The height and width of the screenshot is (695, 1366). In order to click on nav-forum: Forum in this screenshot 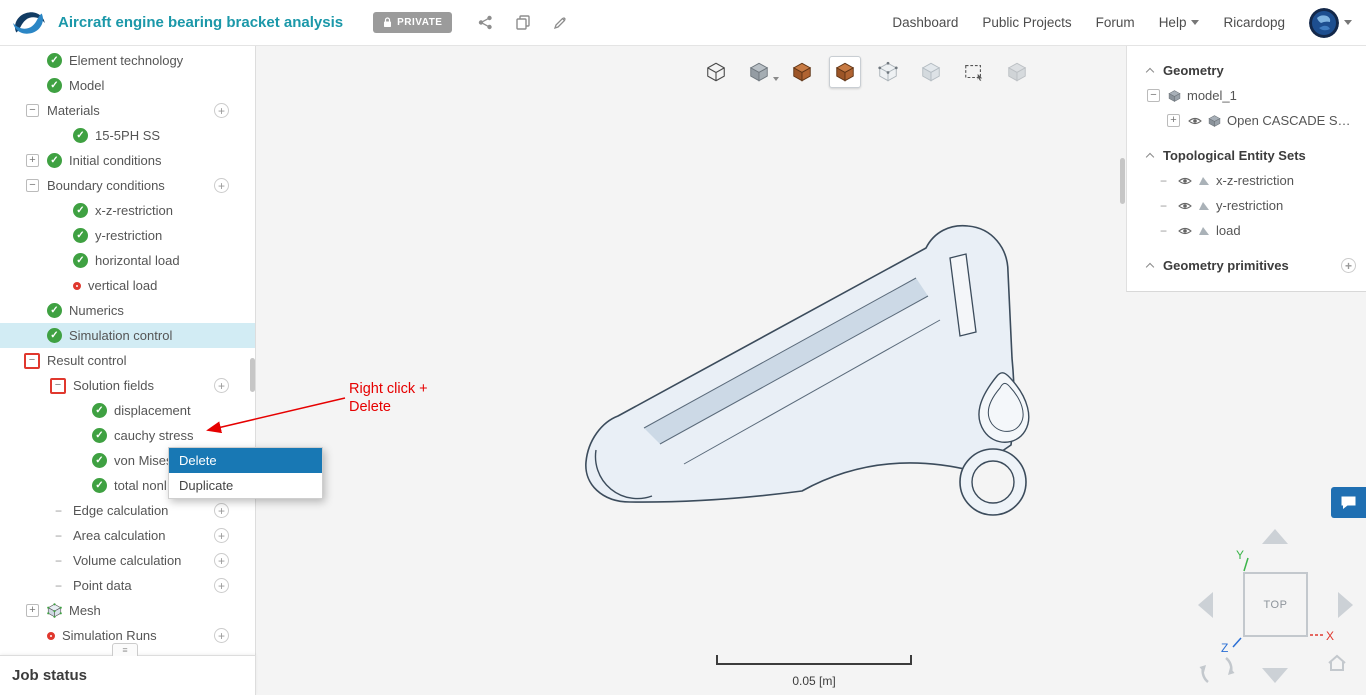, I will do `click(1115, 22)`.